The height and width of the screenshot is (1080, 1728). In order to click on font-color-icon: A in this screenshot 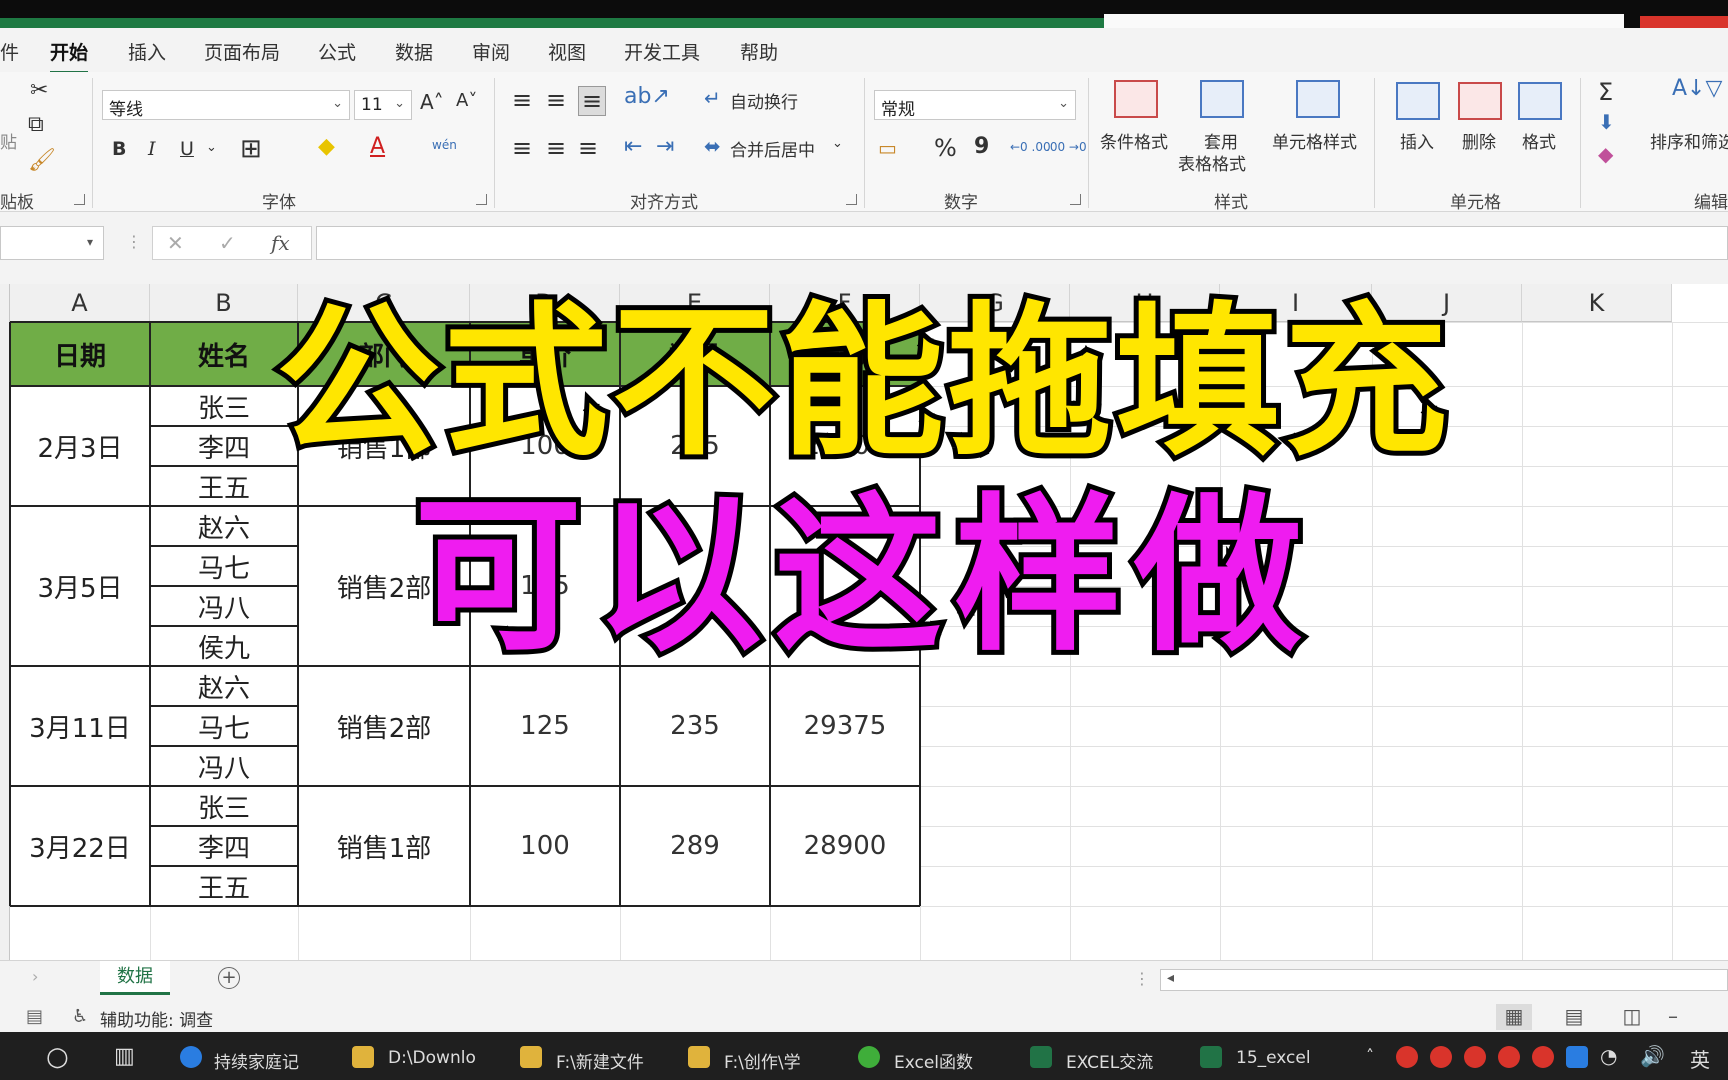, I will do `click(377, 146)`.